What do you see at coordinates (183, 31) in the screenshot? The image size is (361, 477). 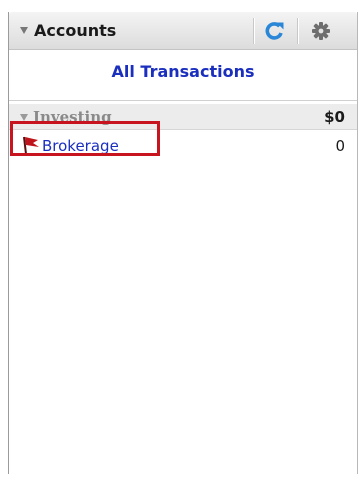 I see `accounts-header: Accounts` at bounding box center [183, 31].